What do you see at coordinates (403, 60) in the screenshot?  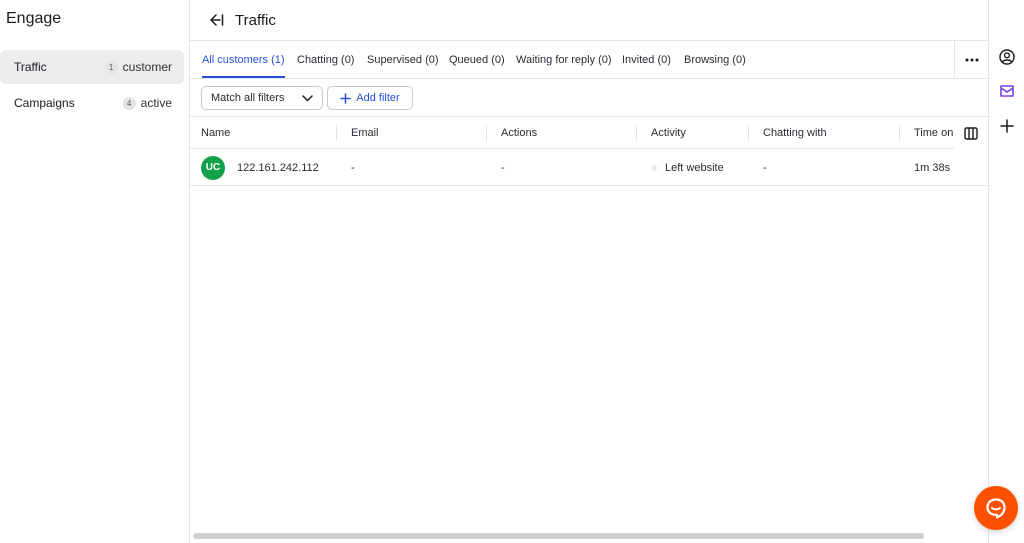 I see `tab-supervised: Supervised (0)` at bounding box center [403, 60].